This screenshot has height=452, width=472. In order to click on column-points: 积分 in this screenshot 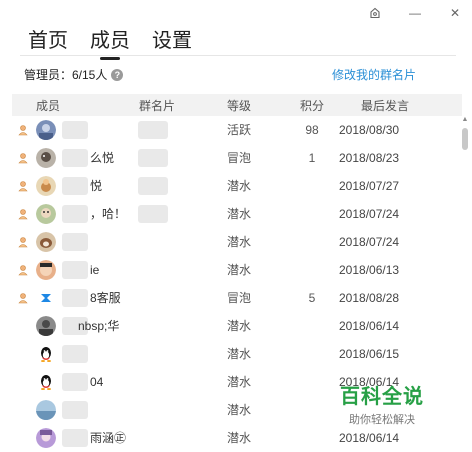, I will do `click(312, 105)`.